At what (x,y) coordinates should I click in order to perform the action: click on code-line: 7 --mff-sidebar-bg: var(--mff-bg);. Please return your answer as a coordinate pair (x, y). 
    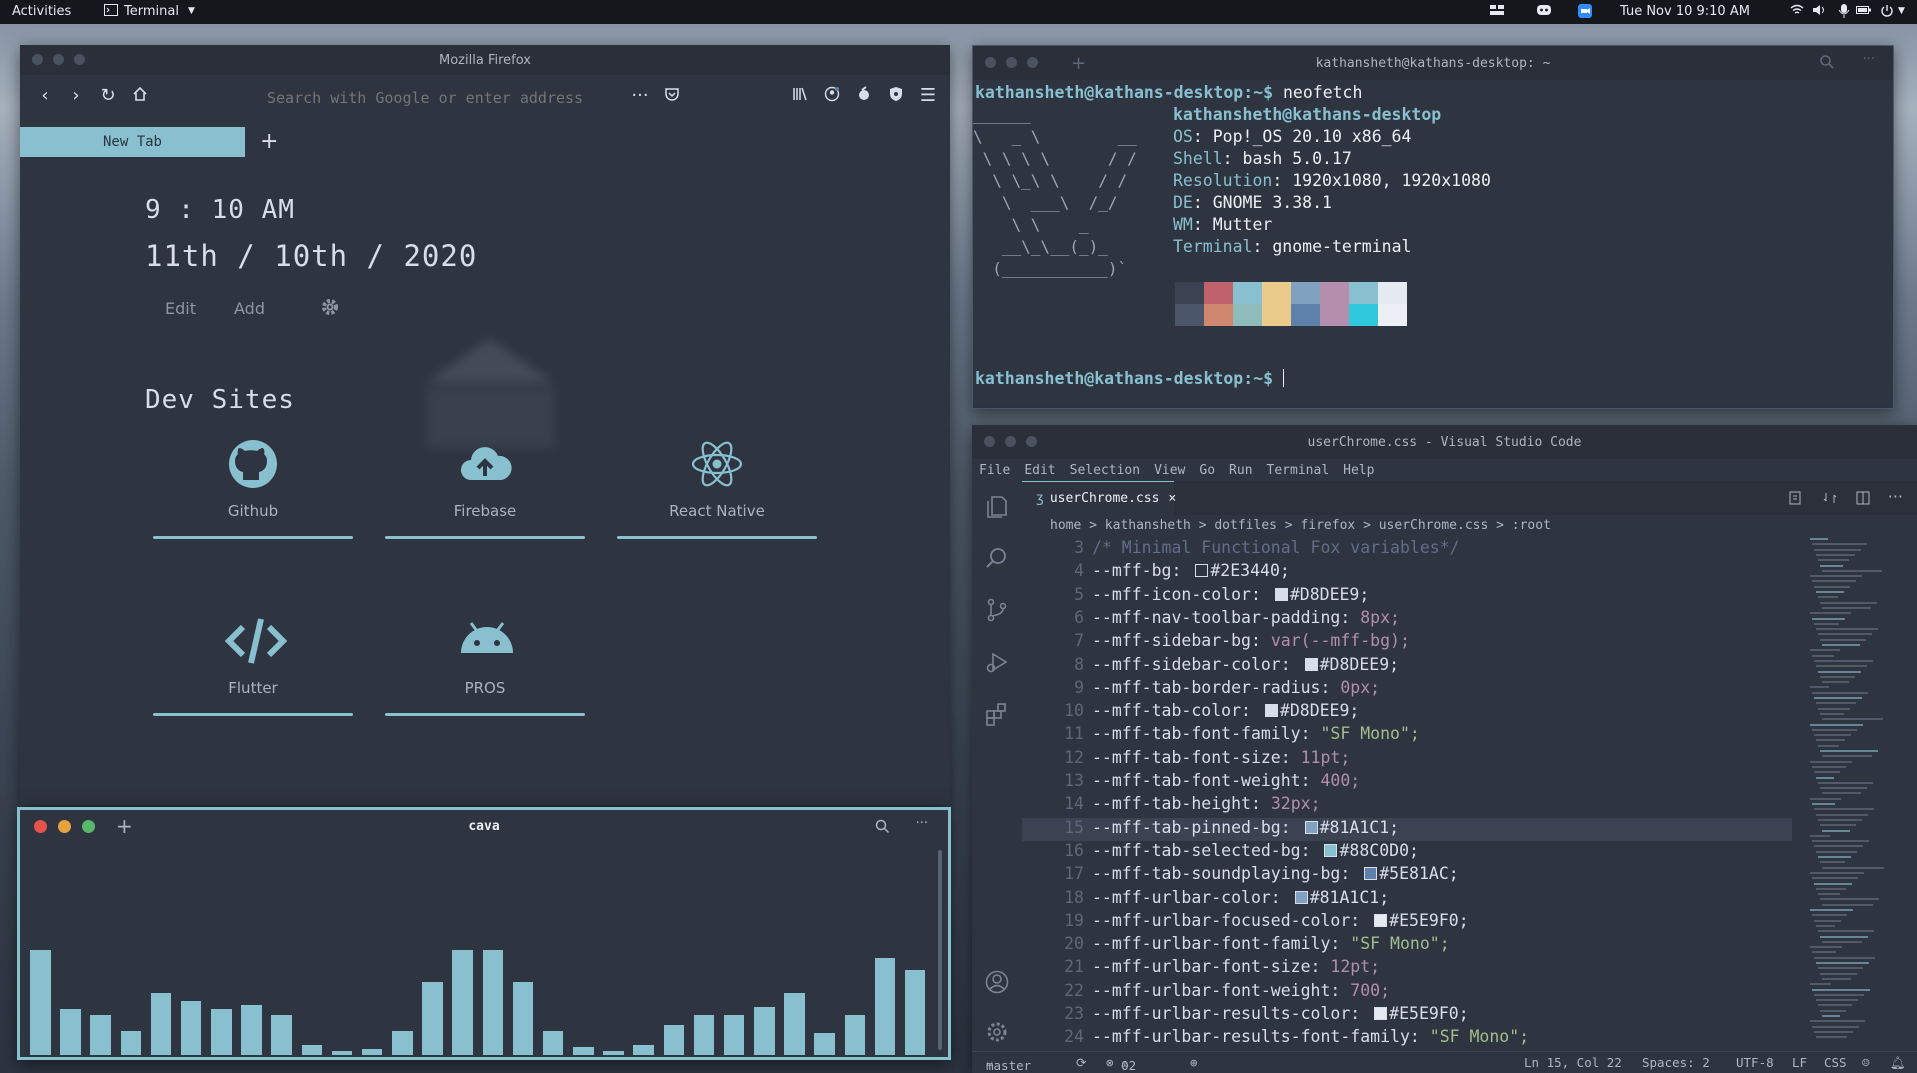
    Looking at the image, I should click on (1407, 642).